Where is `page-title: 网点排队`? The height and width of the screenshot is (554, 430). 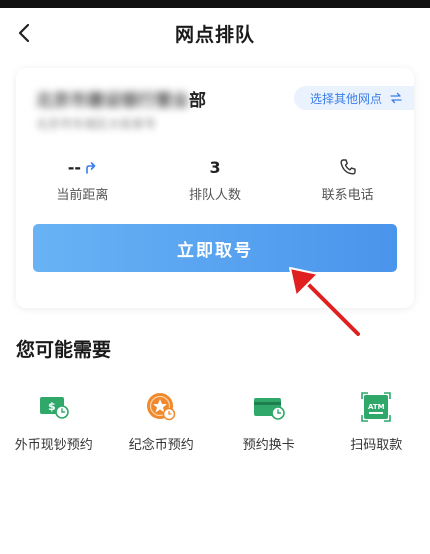
page-title: 网点排队 is located at coordinates (214, 34).